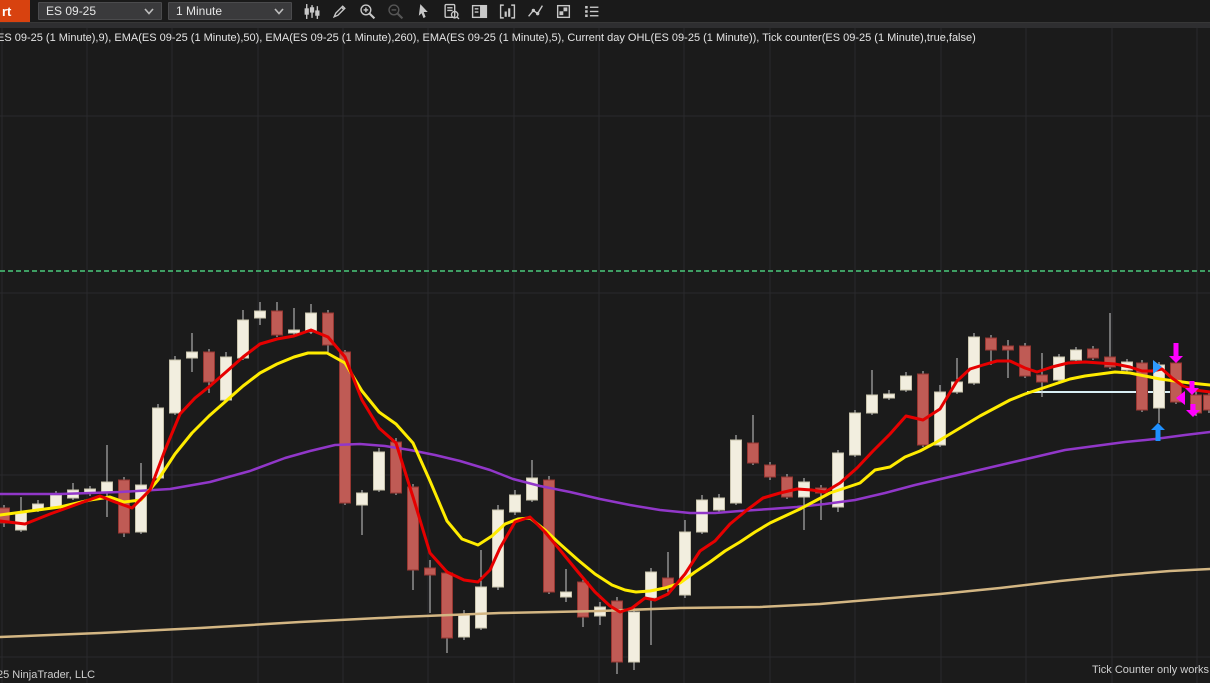 This screenshot has width=1210, height=683. What do you see at coordinates (7, 11) in the screenshot?
I see `app-icon-label: rt` at bounding box center [7, 11].